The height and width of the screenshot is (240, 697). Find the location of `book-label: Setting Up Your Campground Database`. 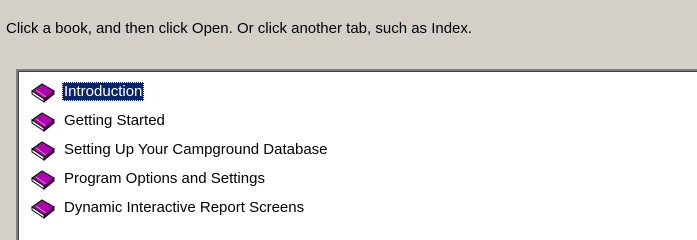

book-label: Setting Up Your Campground Database is located at coordinates (196, 149).